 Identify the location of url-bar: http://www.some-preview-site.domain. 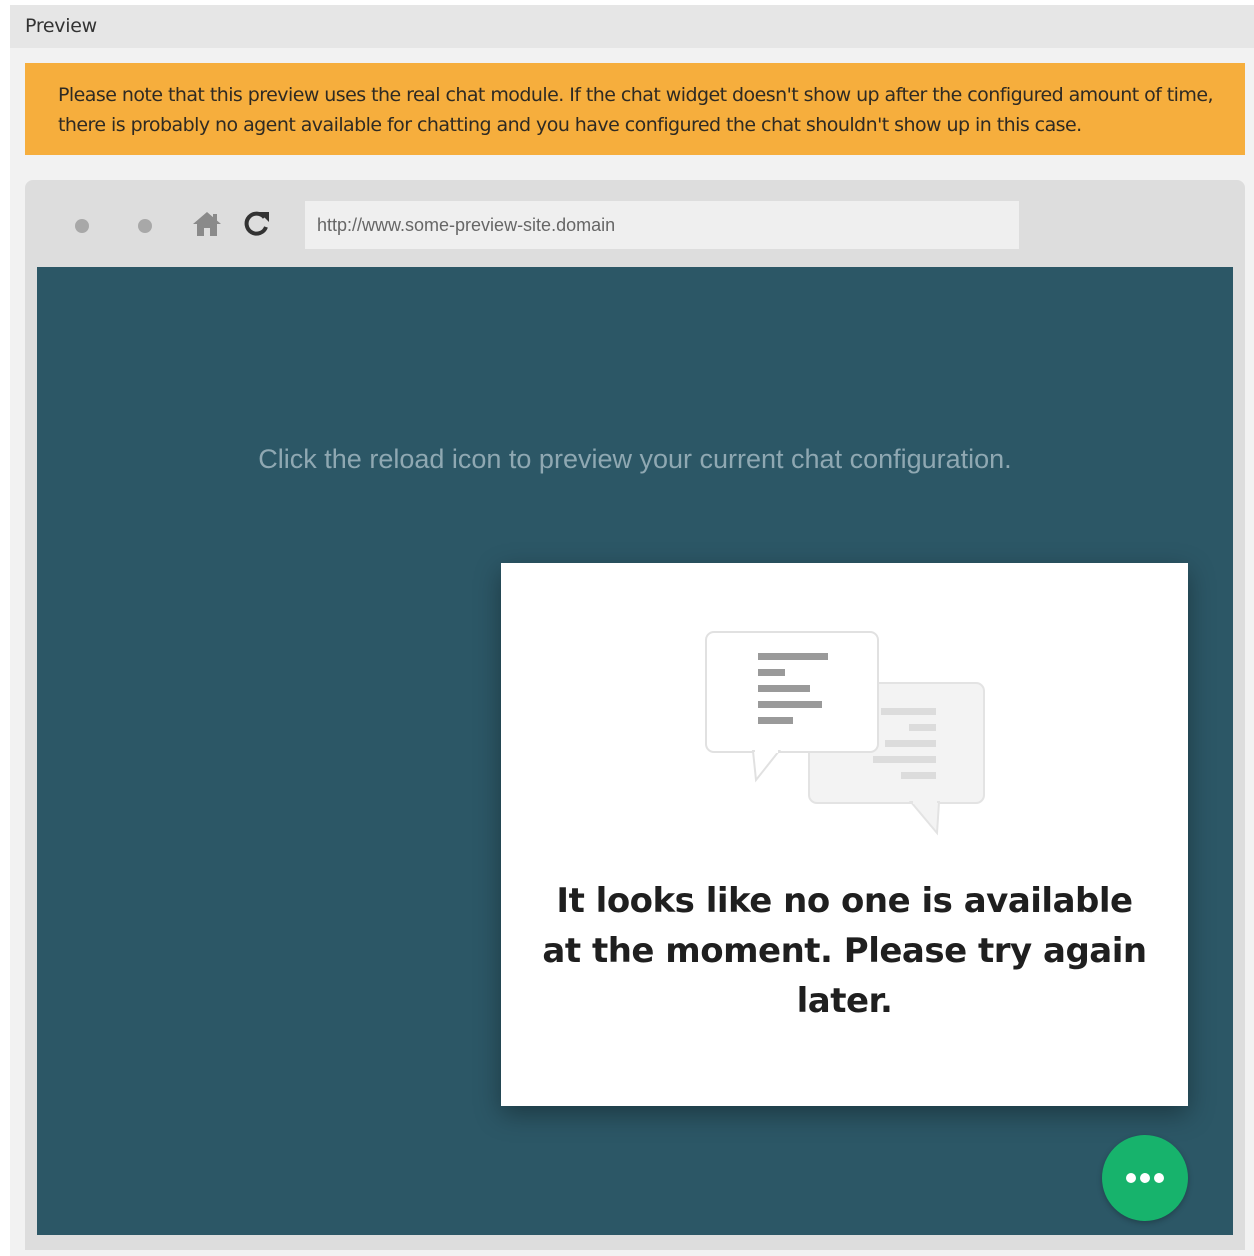
(662, 225).